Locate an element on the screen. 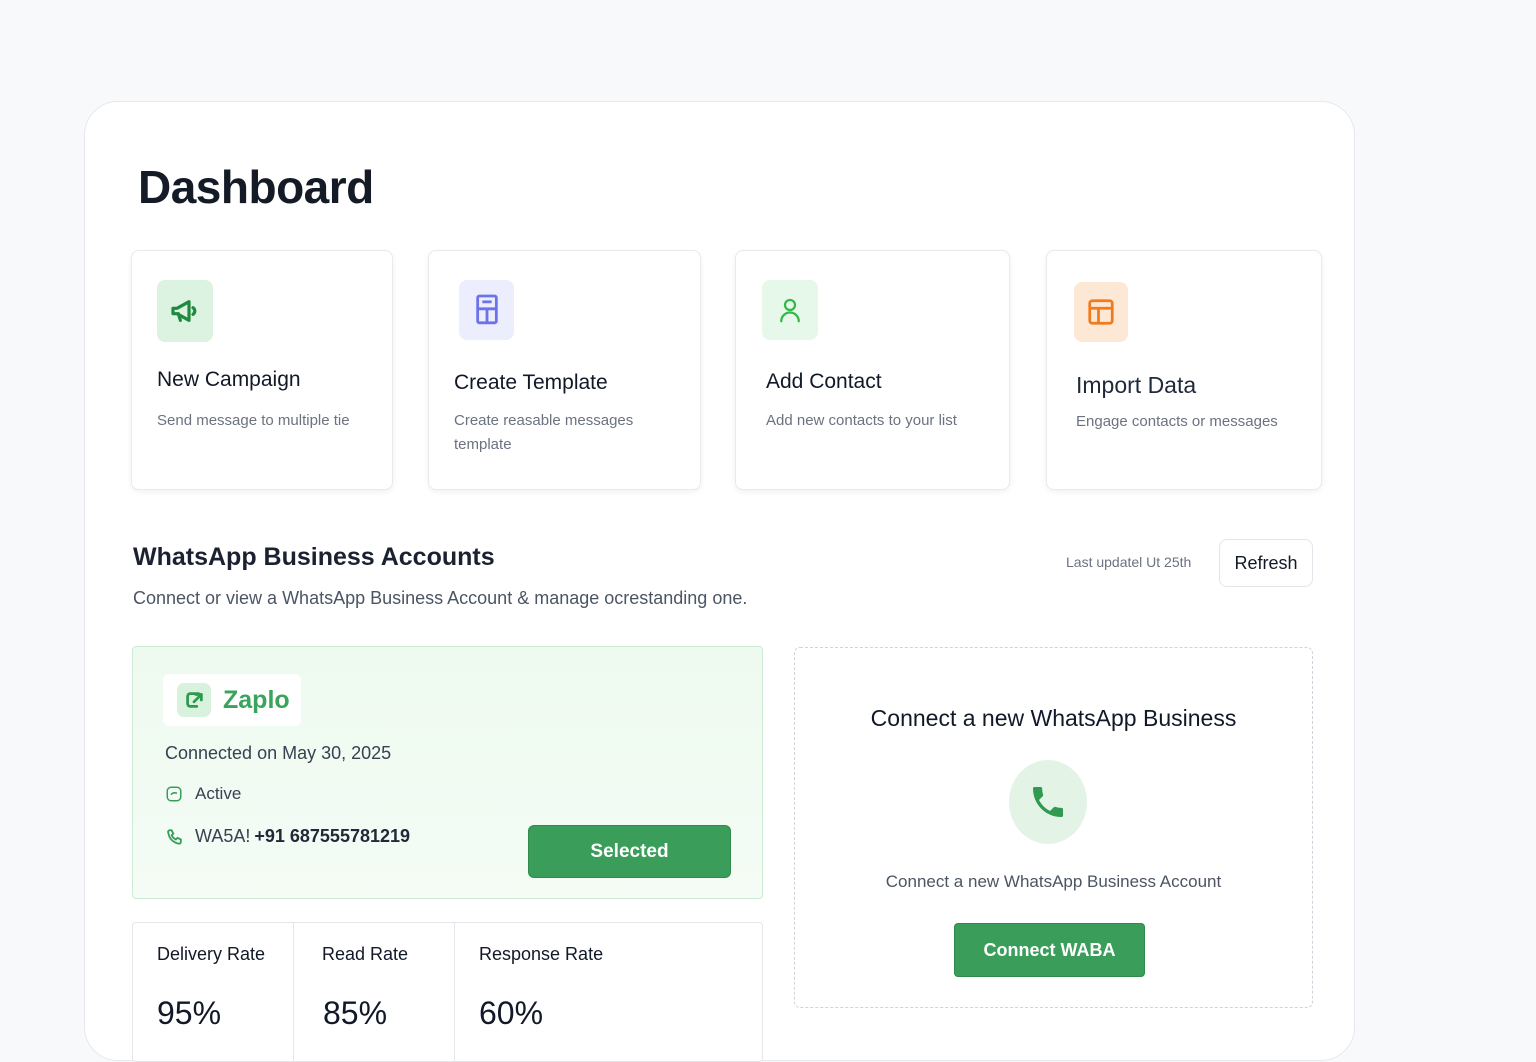 This screenshot has width=1536, height=1062. stat-value: 60% is located at coordinates (511, 1013).